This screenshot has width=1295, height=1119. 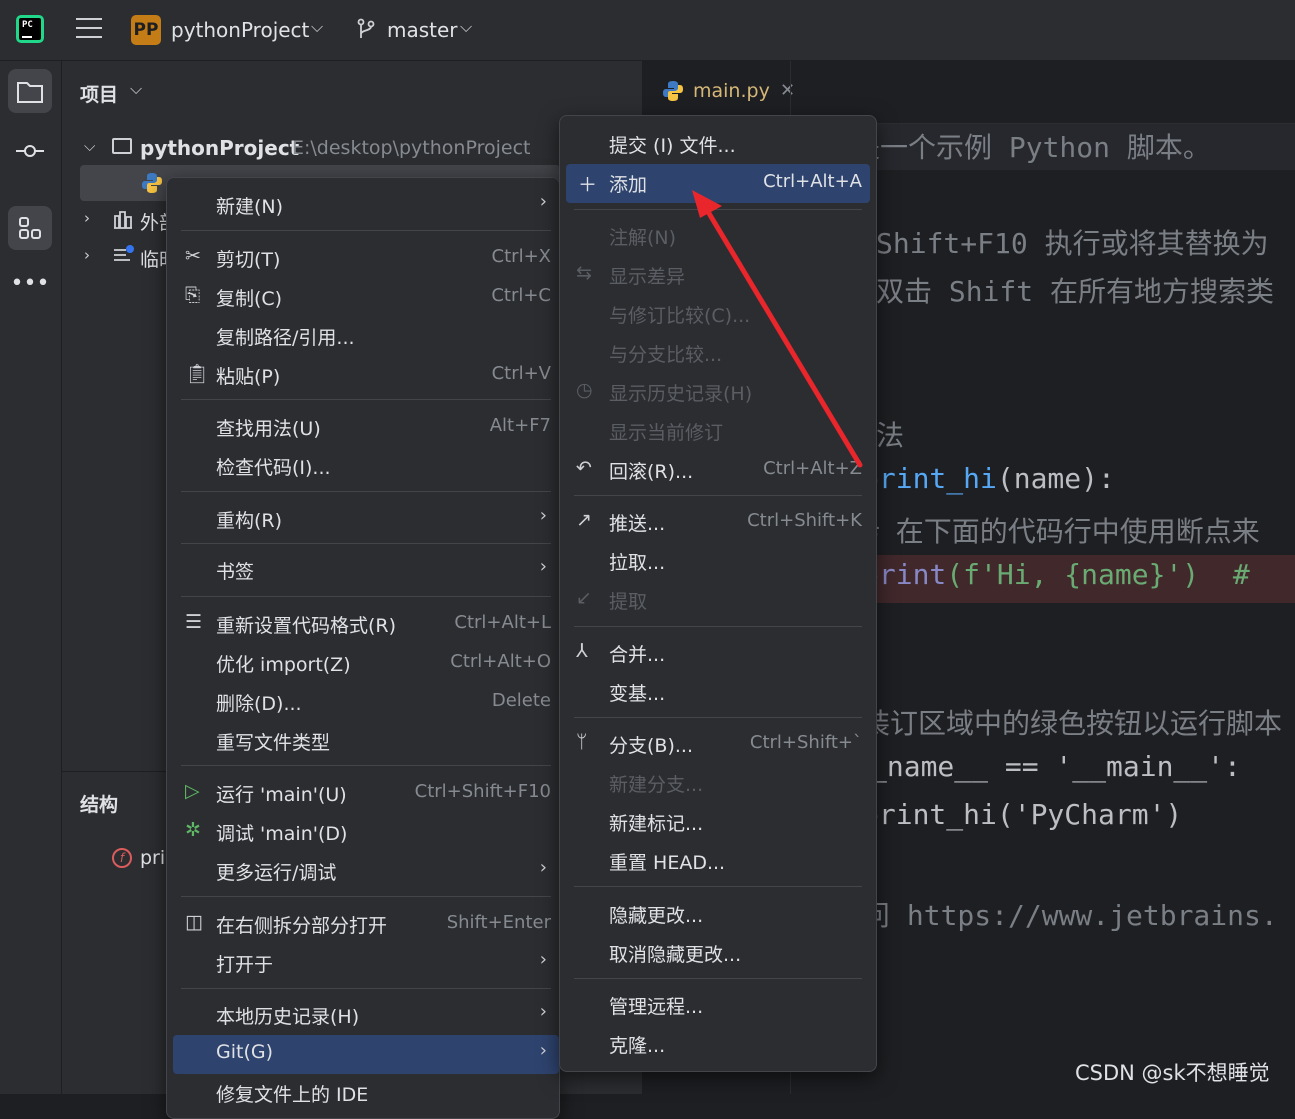 What do you see at coordinates (240, 30) in the screenshot?
I see `project-name: pythonProject` at bounding box center [240, 30].